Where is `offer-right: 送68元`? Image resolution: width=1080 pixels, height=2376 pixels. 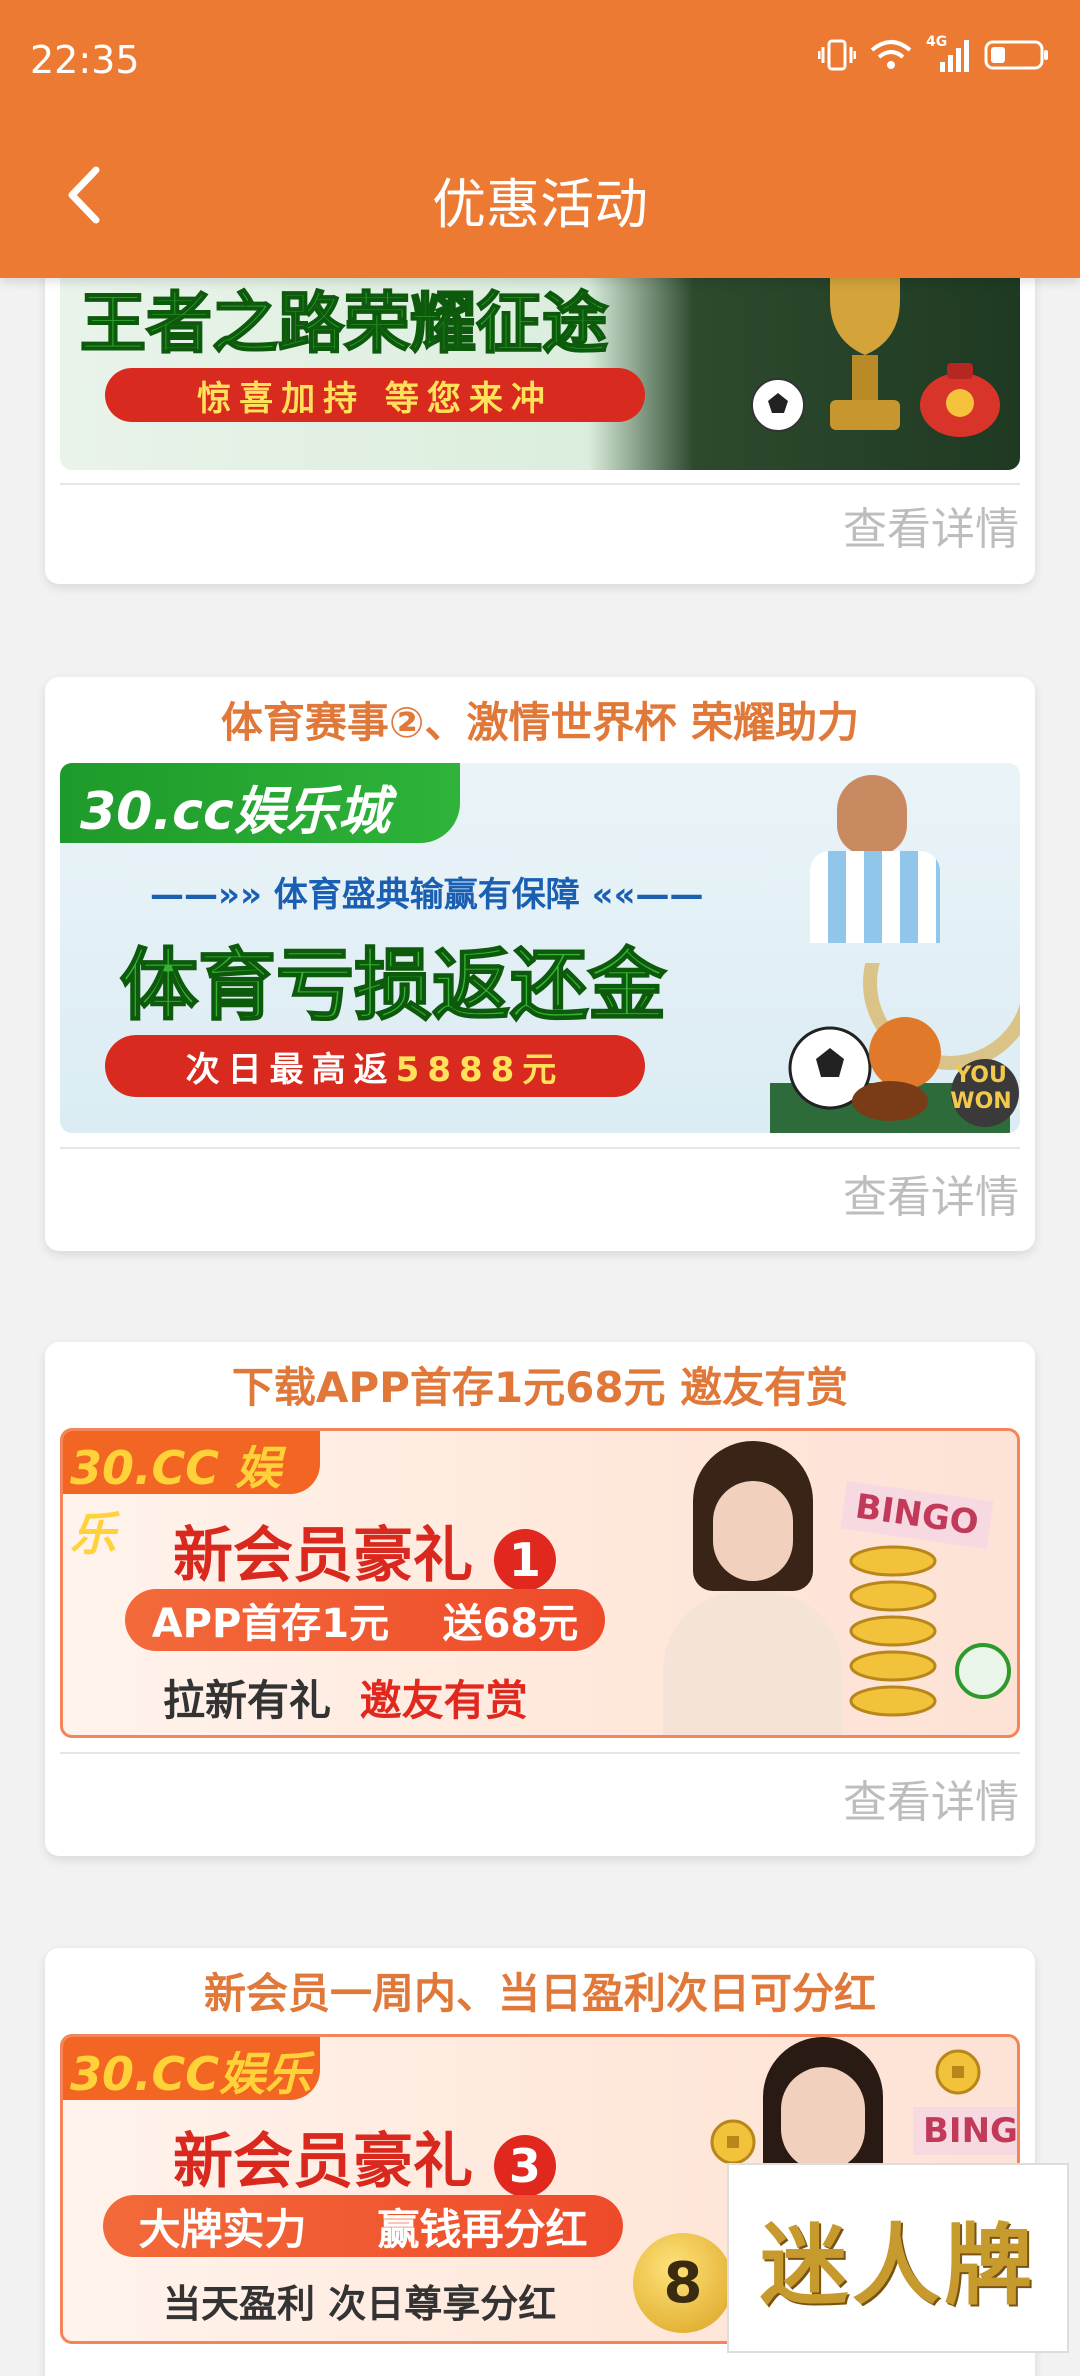 offer-right: 送68元 is located at coordinates (510, 1624).